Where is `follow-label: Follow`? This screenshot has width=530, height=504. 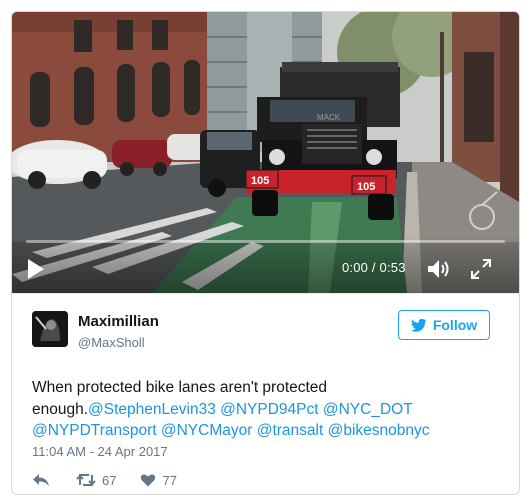 follow-label: Follow is located at coordinates (455, 325).